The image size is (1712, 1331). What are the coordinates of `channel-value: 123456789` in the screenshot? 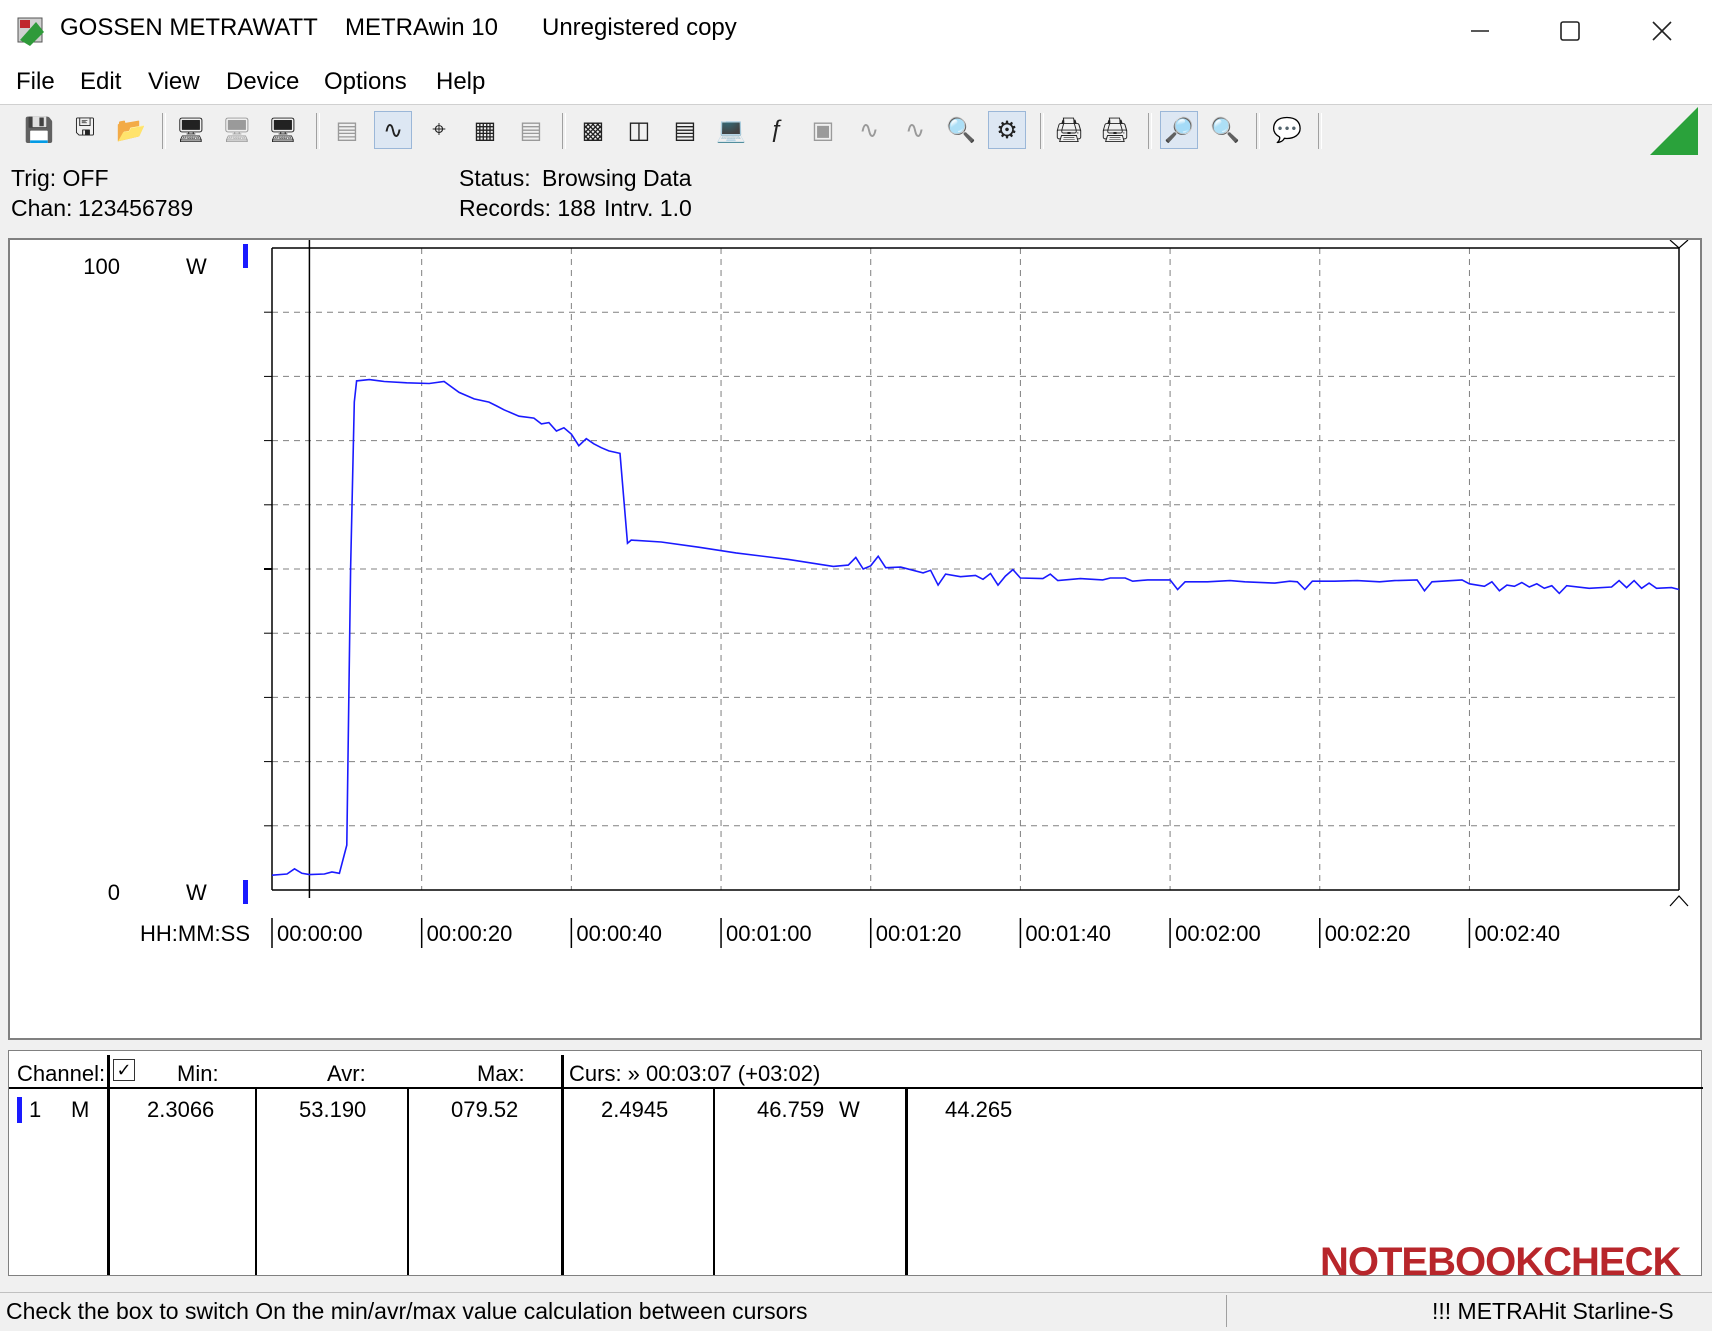 It's located at (136, 208).